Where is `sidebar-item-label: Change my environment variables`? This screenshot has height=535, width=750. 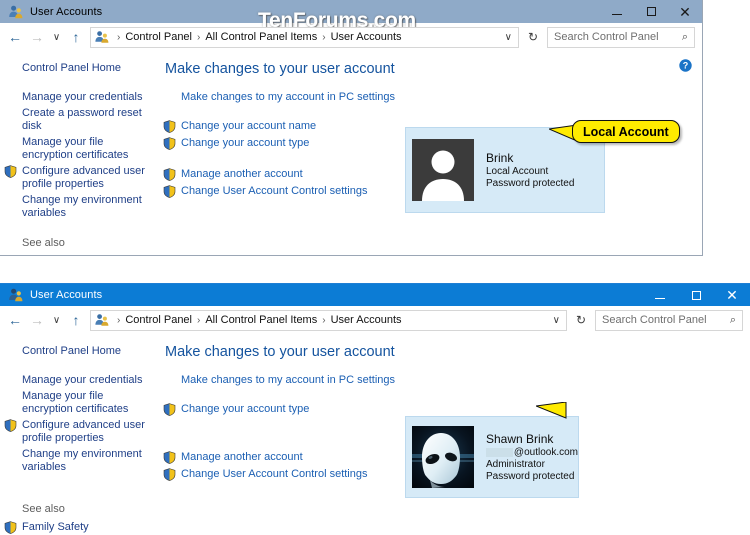 sidebar-item-label: Change my environment variables is located at coordinates (82, 460).